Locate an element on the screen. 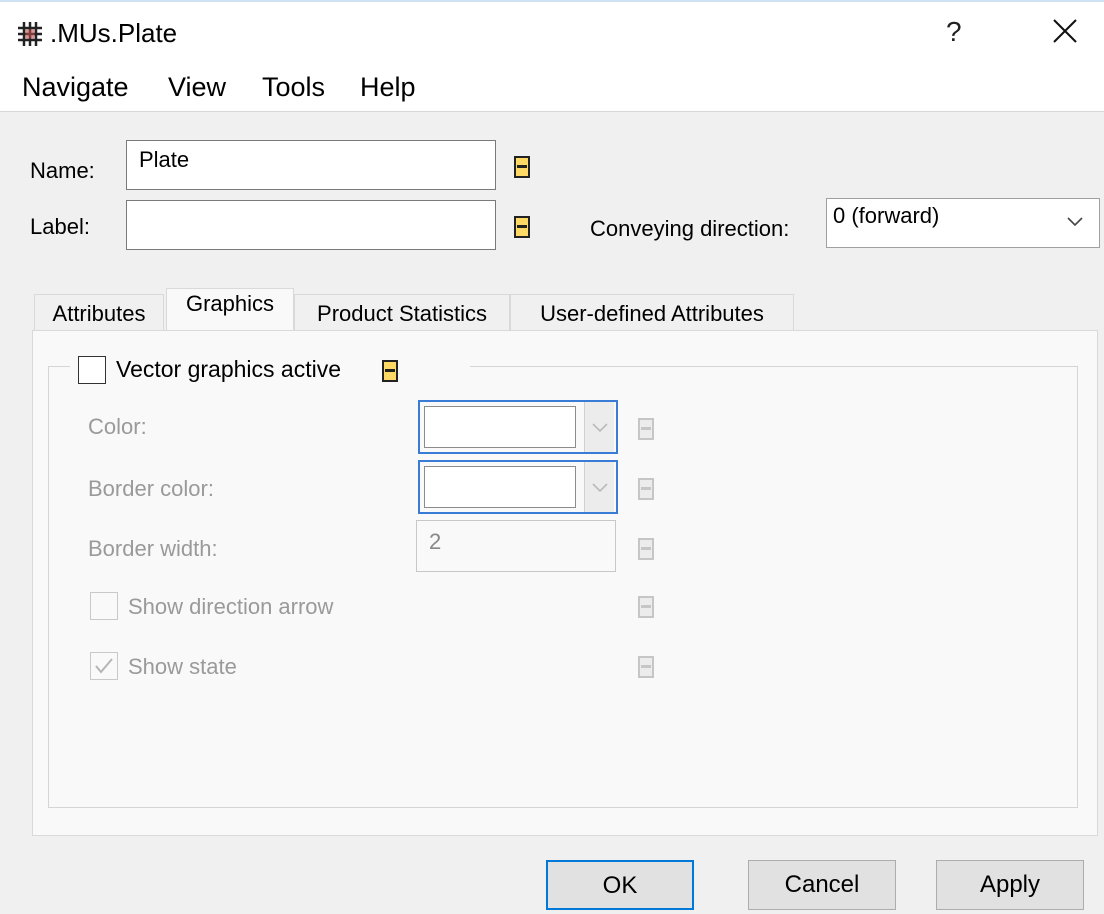 The height and width of the screenshot is (914, 1104). conveying-direction-select: 0 (forward) is located at coordinates (963, 223).